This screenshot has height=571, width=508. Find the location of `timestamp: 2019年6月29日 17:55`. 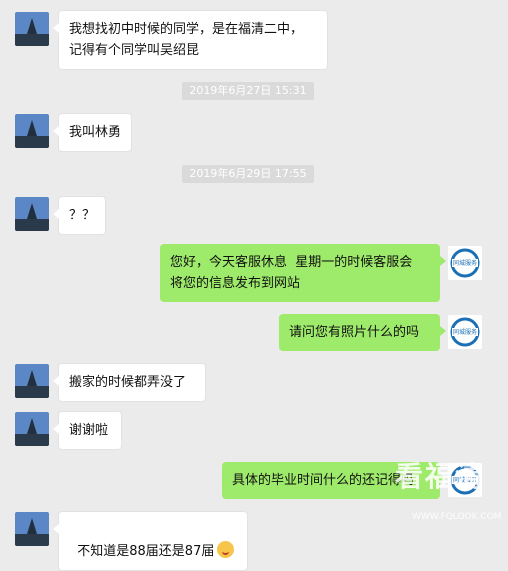

timestamp: 2019年6月29日 17:55 is located at coordinates (248, 174).